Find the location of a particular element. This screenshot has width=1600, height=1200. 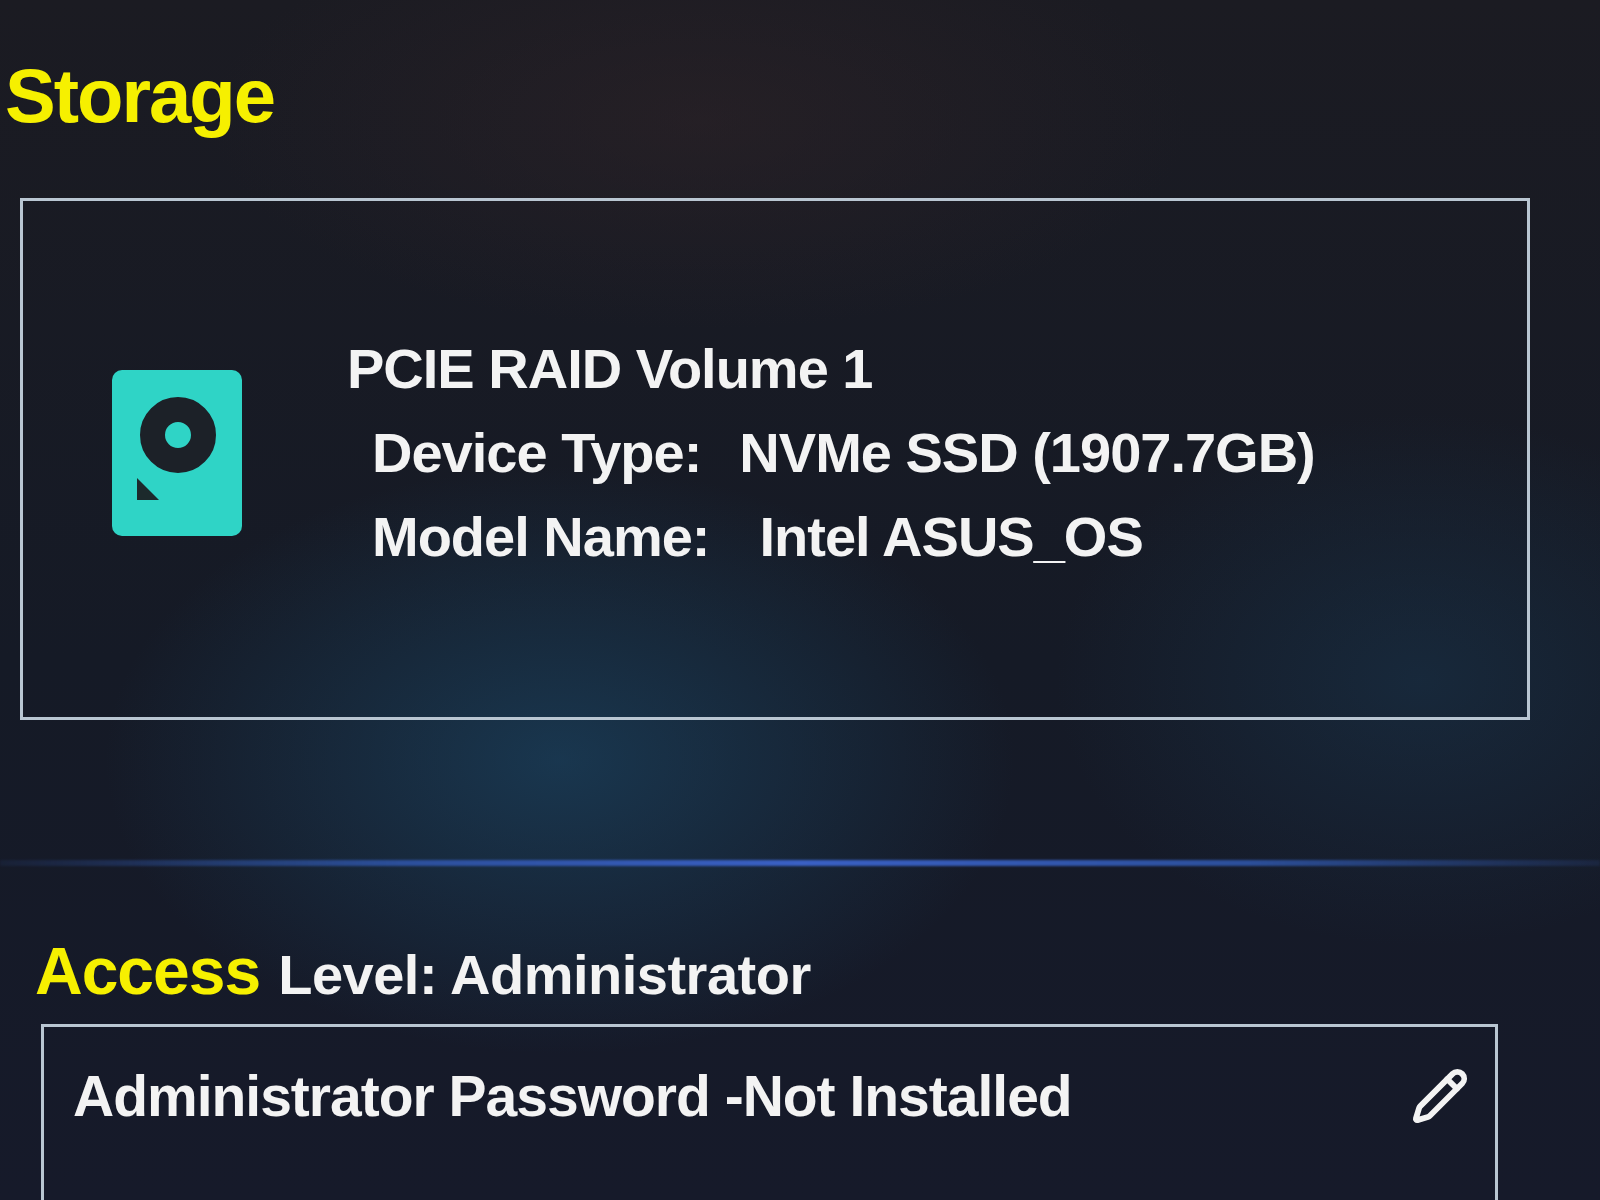

pencil-icon is located at coordinates (1440, 1096).